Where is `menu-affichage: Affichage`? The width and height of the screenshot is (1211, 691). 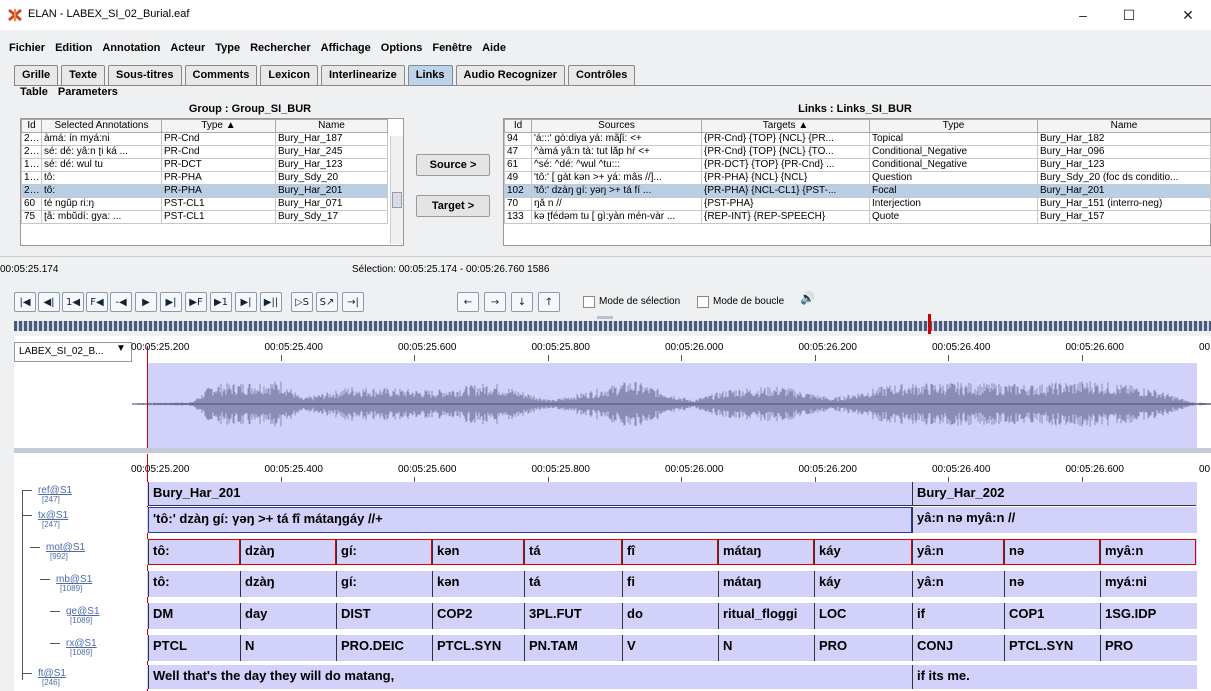 menu-affichage: Affichage is located at coordinates (346, 48).